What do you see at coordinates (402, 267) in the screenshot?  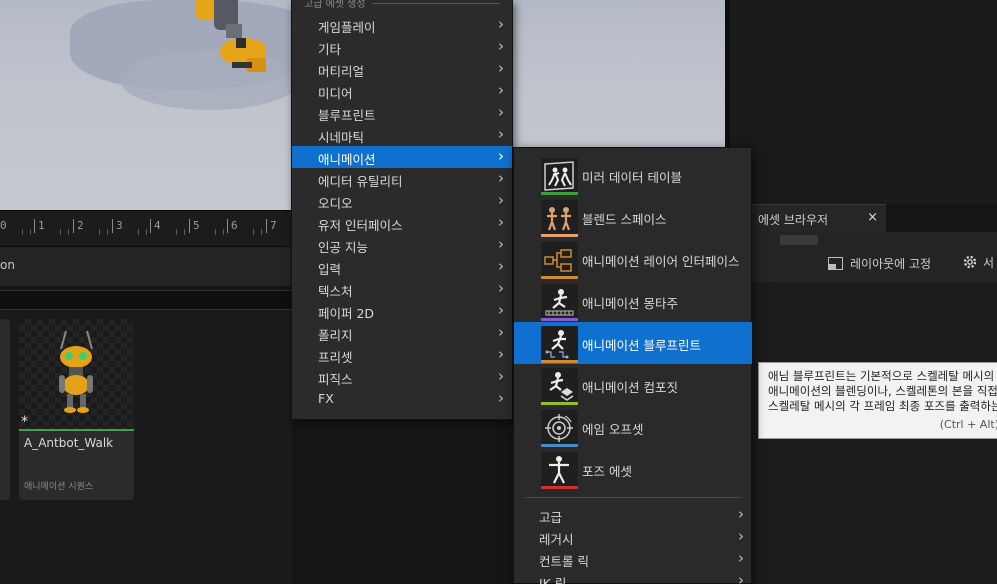 I see `menu-item-input: 입력 ›` at bounding box center [402, 267].